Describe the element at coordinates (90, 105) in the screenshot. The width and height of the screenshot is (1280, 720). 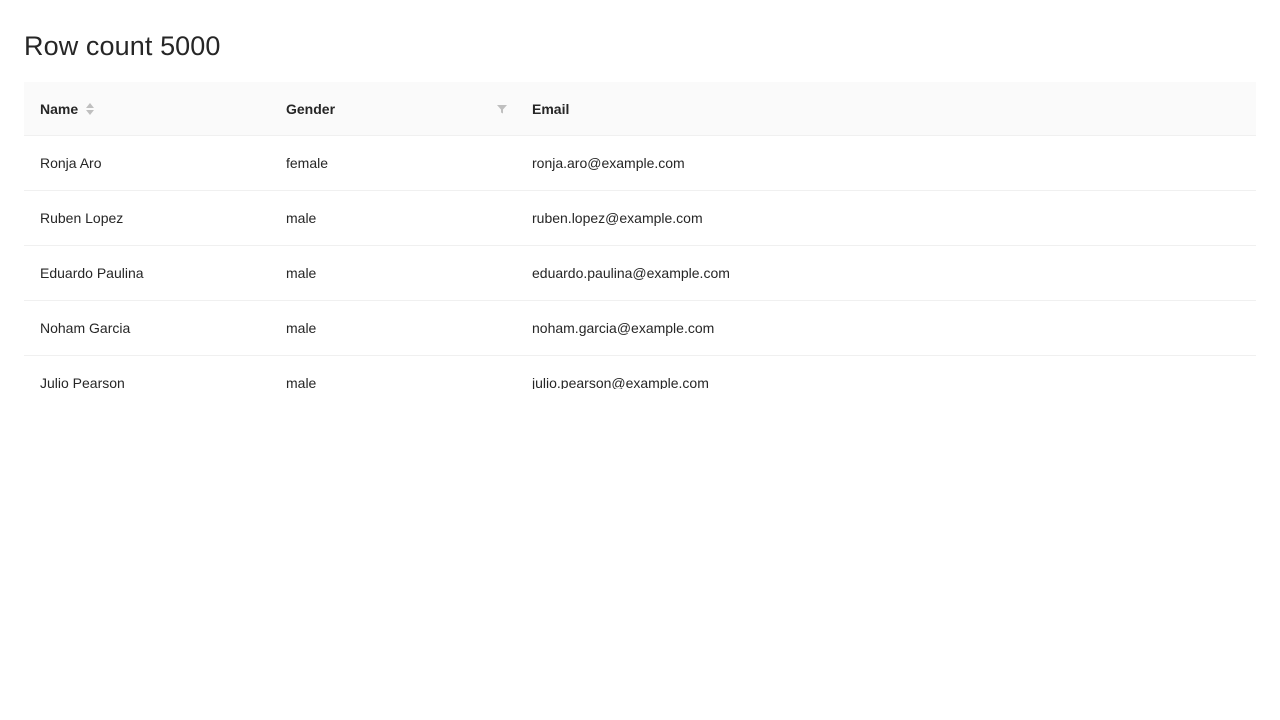
I see `sort-ascending-icon` at that location.